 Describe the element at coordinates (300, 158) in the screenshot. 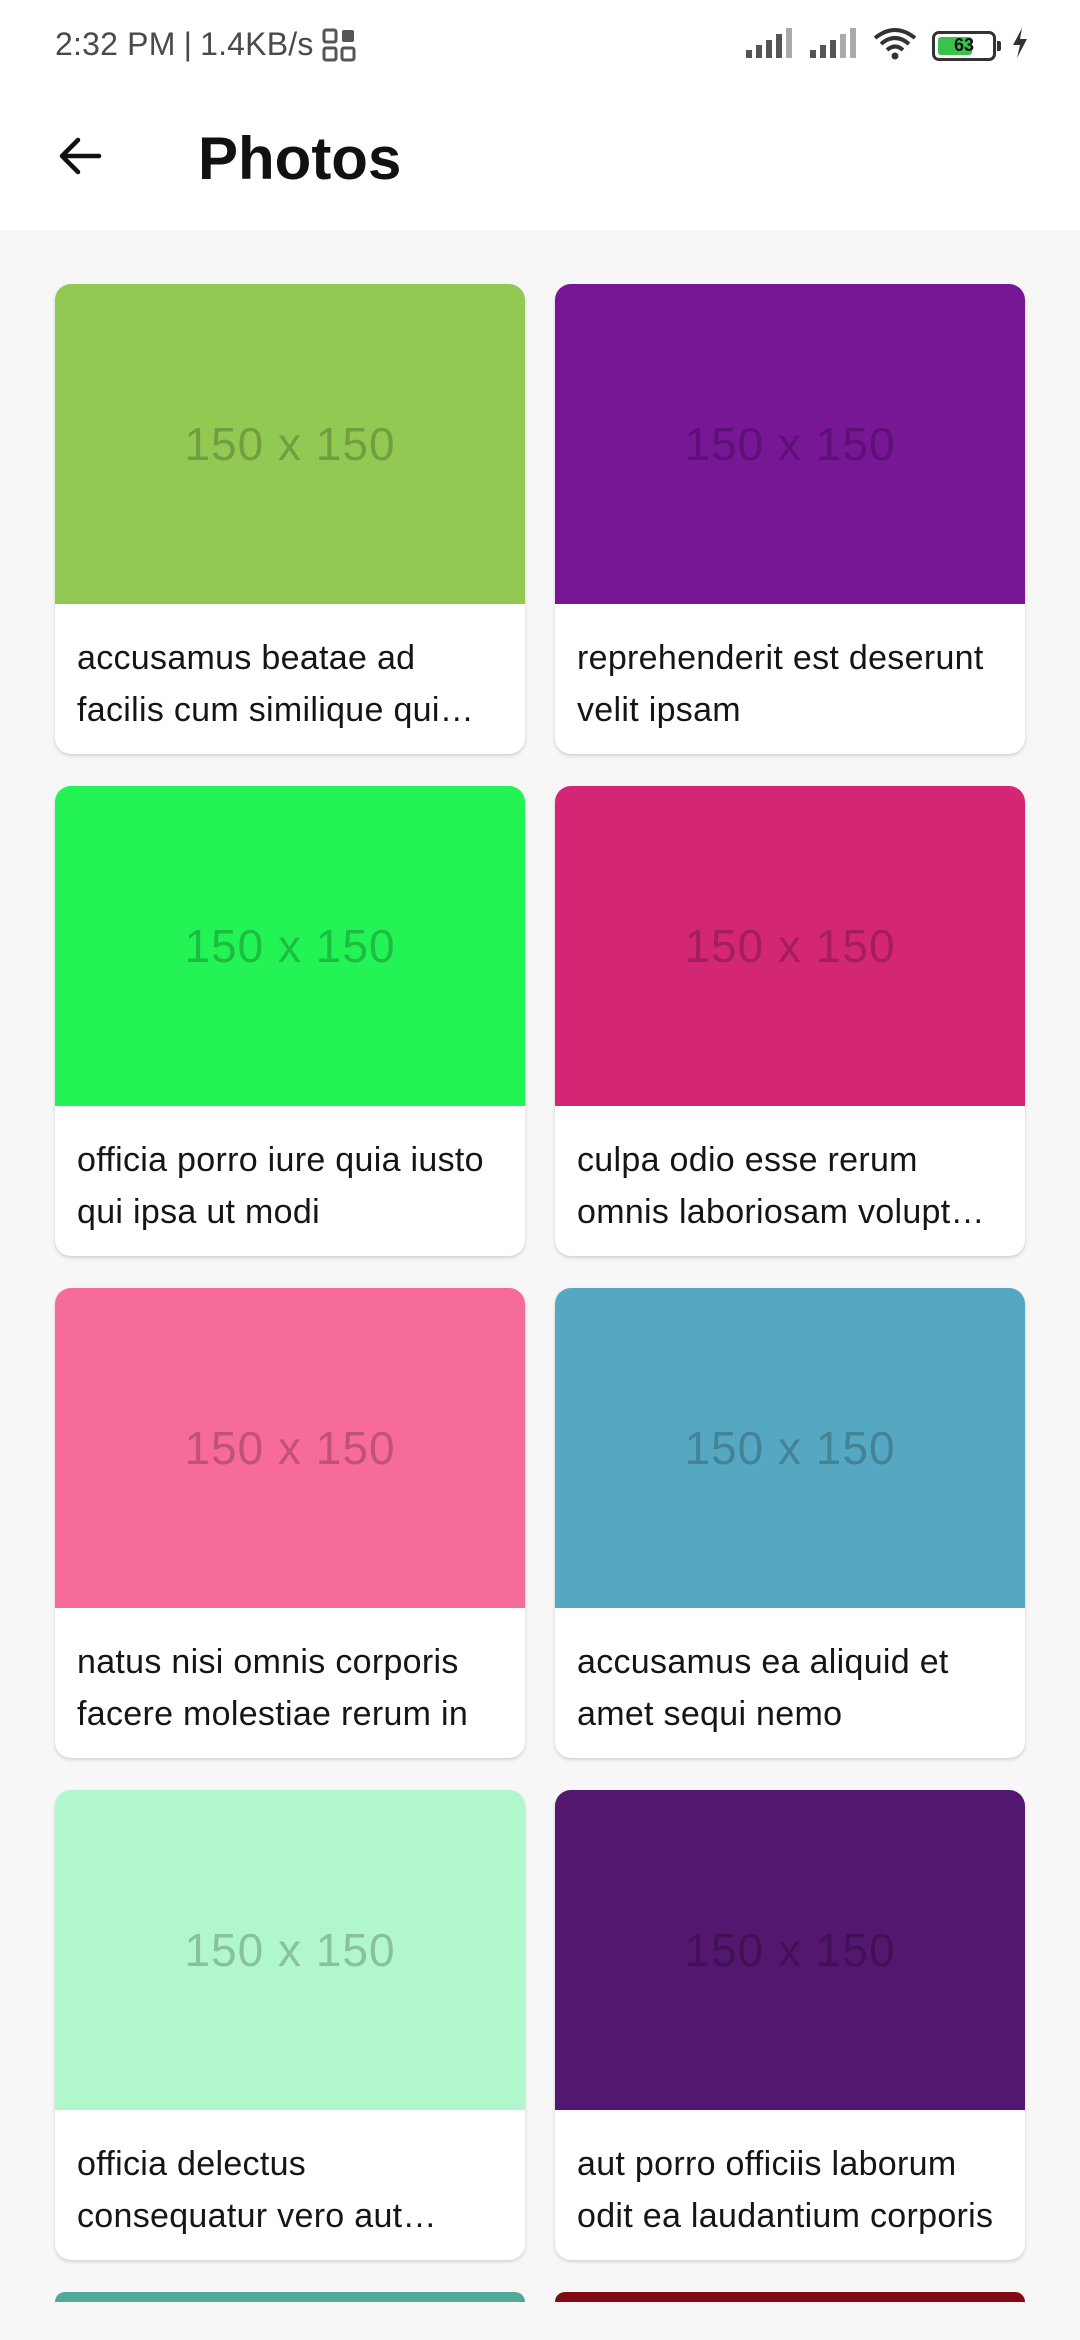

I see `page-title: Photos` at that location.